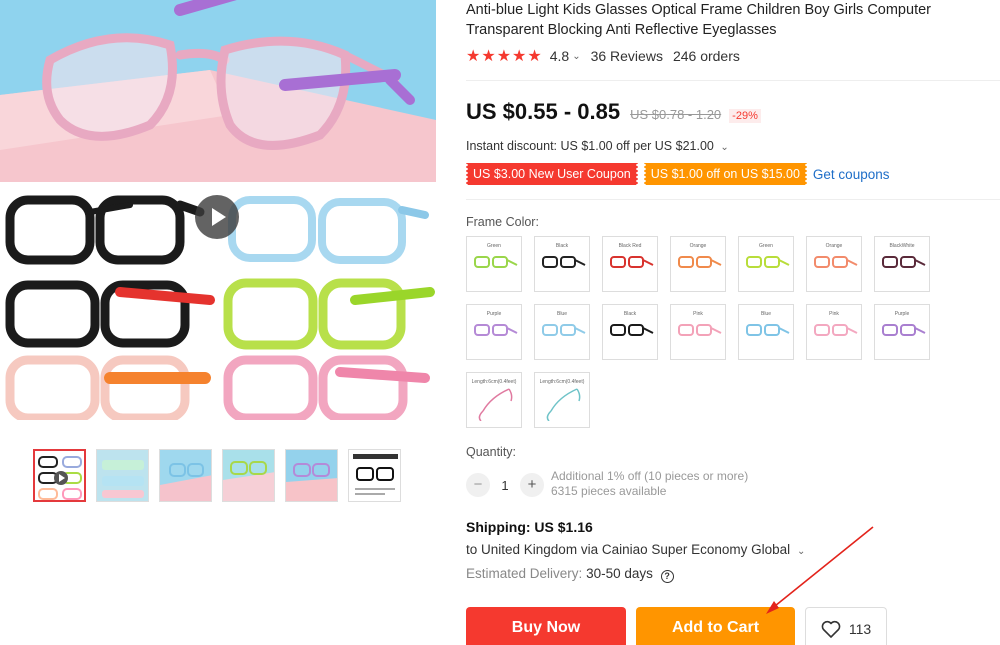  What do you see at coordinates (609, 491) in the screenshot?
I see `stock-available: 6315 pieces available` at bounding box center [609, 491].